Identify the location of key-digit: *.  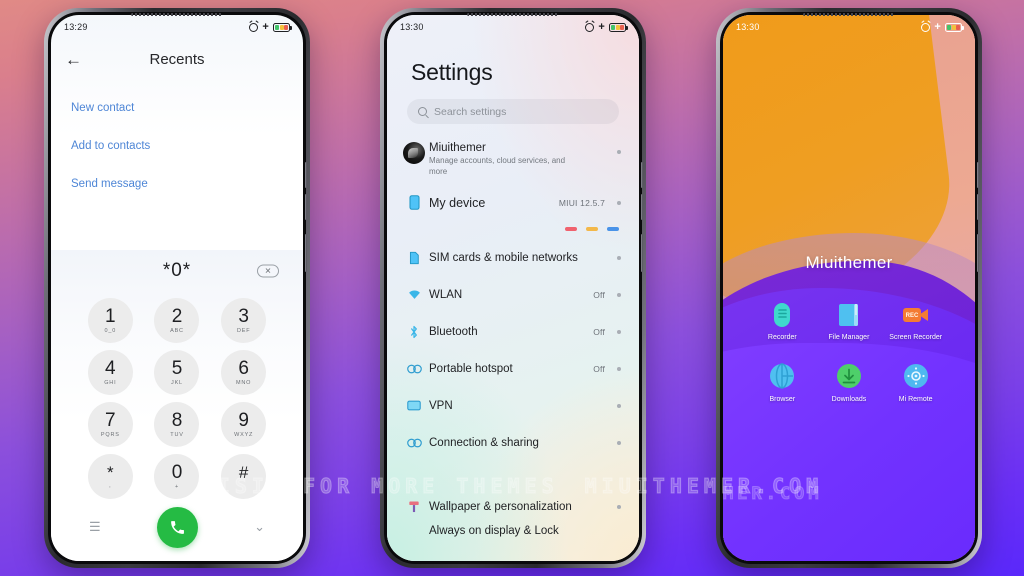
(110, 472).